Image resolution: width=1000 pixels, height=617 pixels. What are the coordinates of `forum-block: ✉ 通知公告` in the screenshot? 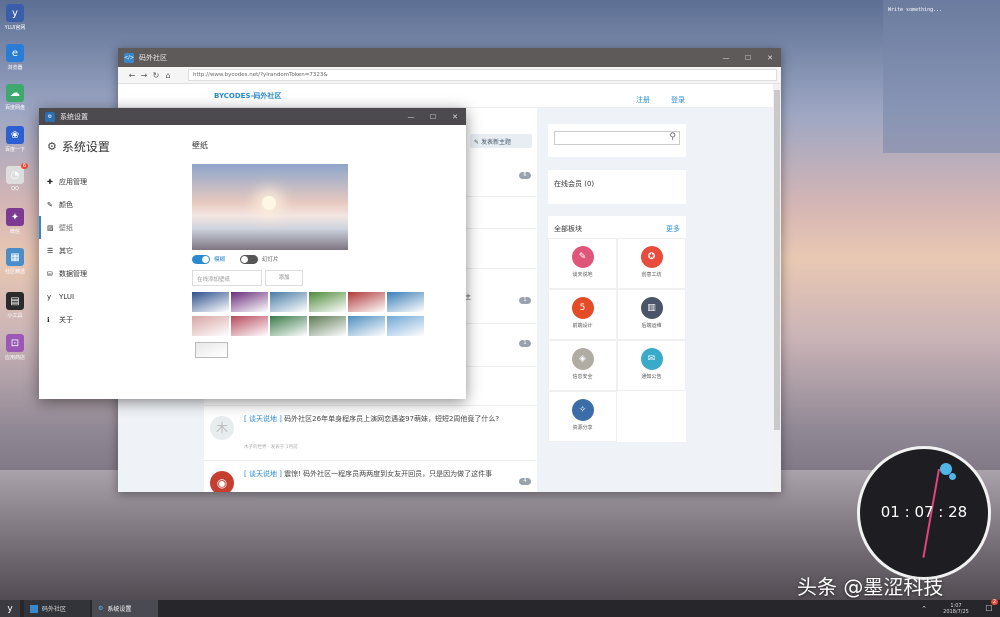 It's located at (651, 365).